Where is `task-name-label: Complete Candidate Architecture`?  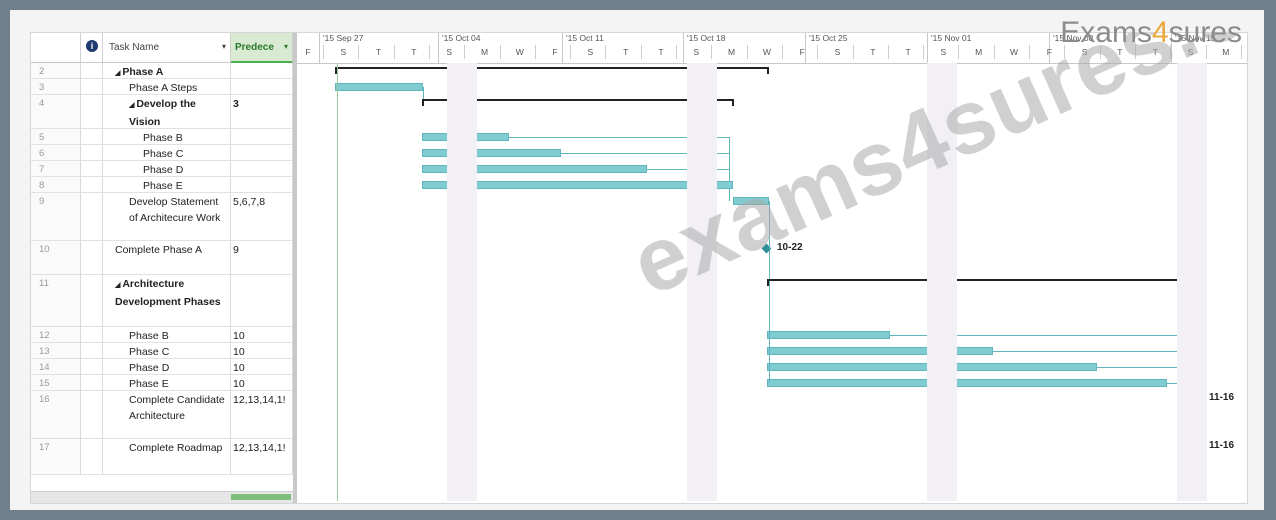
task-name-label: Complete Candidate Architecture is located at coordinates (177, 408).